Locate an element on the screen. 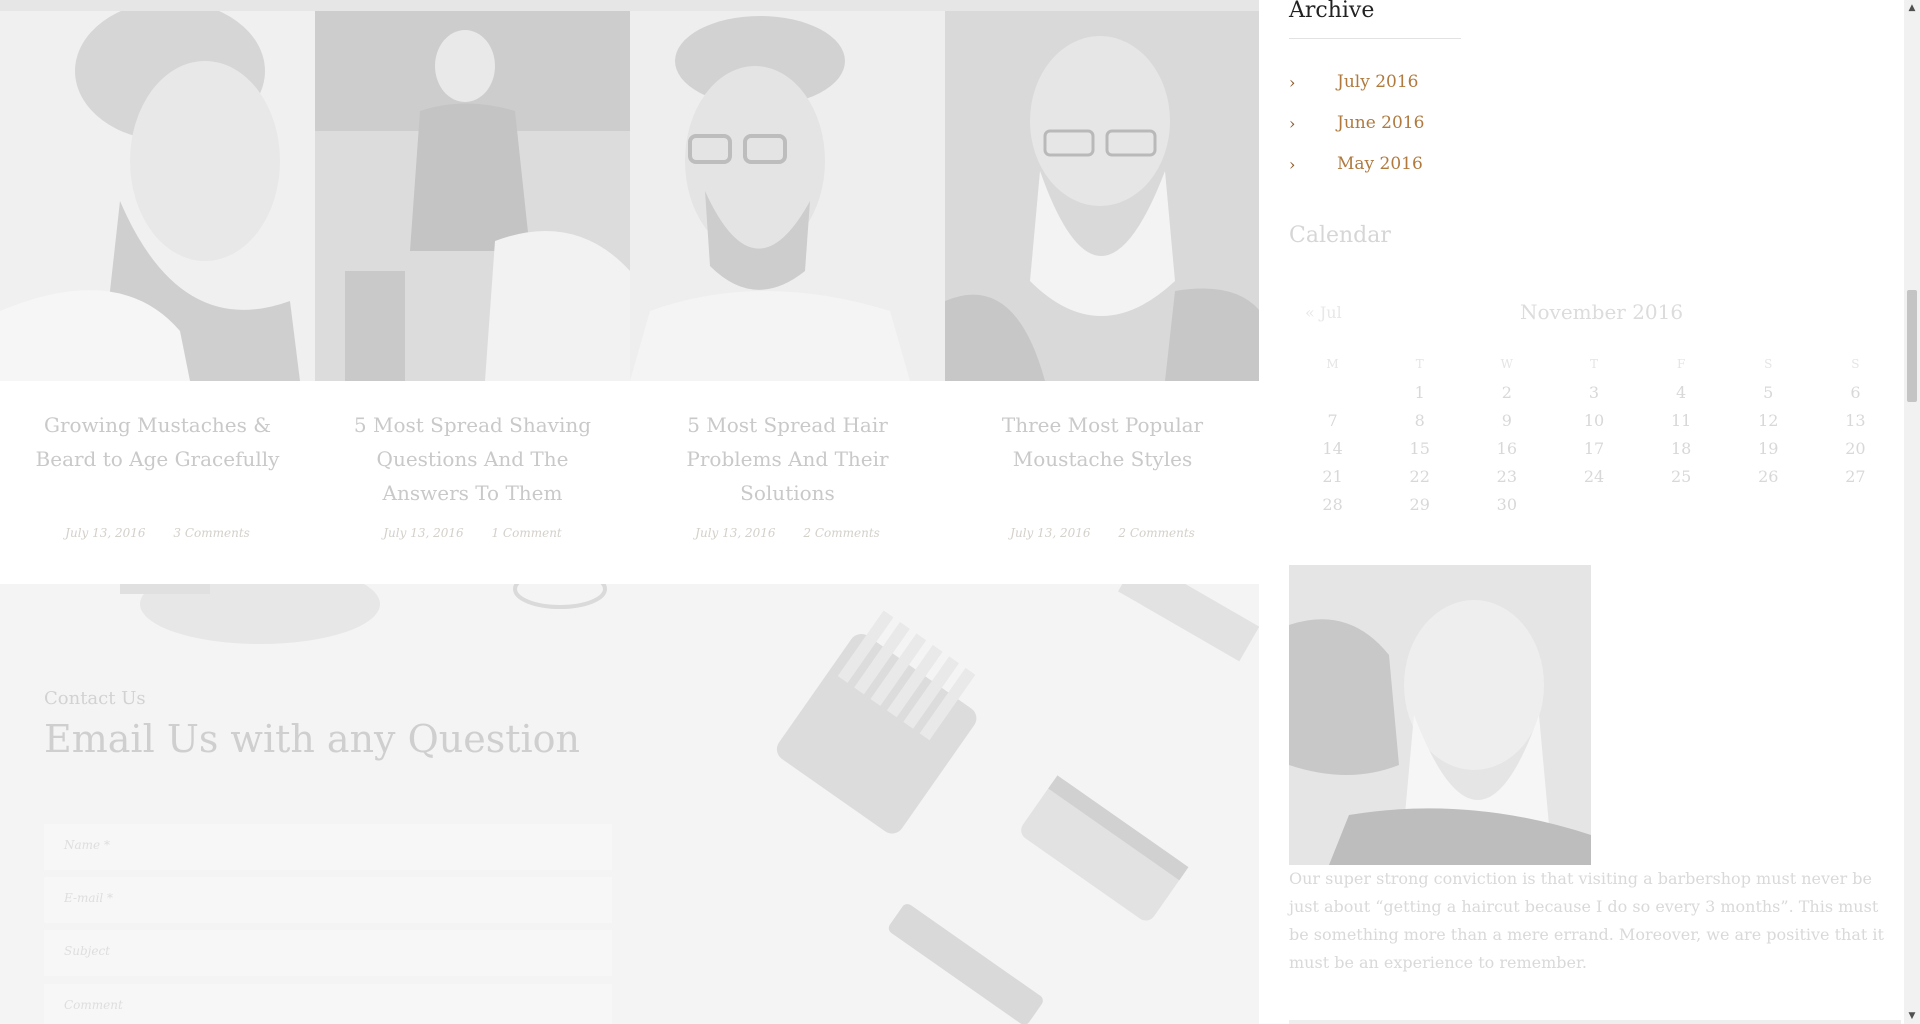 Image resolution: width=1920 pixels, height=1024 pixels. name-field: Name * is located at coordinates (328, 847).